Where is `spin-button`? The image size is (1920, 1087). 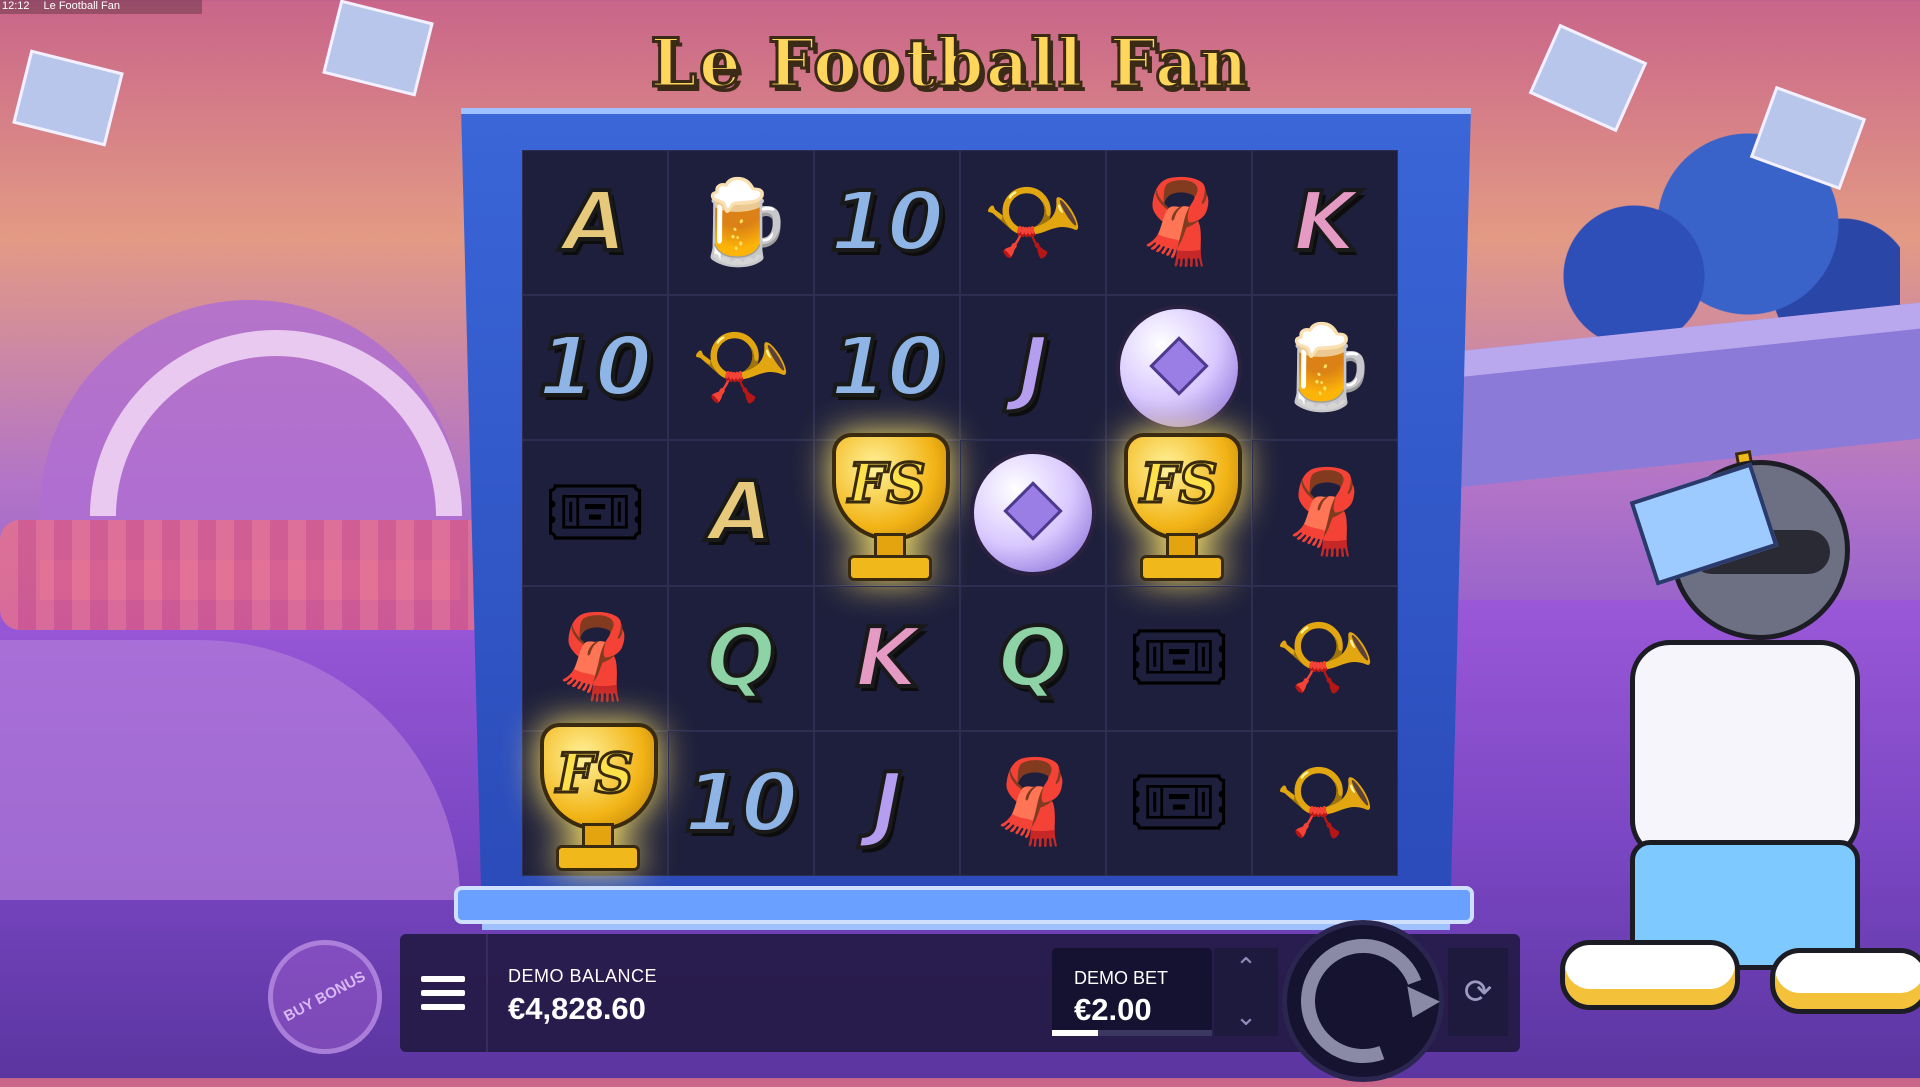
spin-button is located at coordinates (1363, 1001).